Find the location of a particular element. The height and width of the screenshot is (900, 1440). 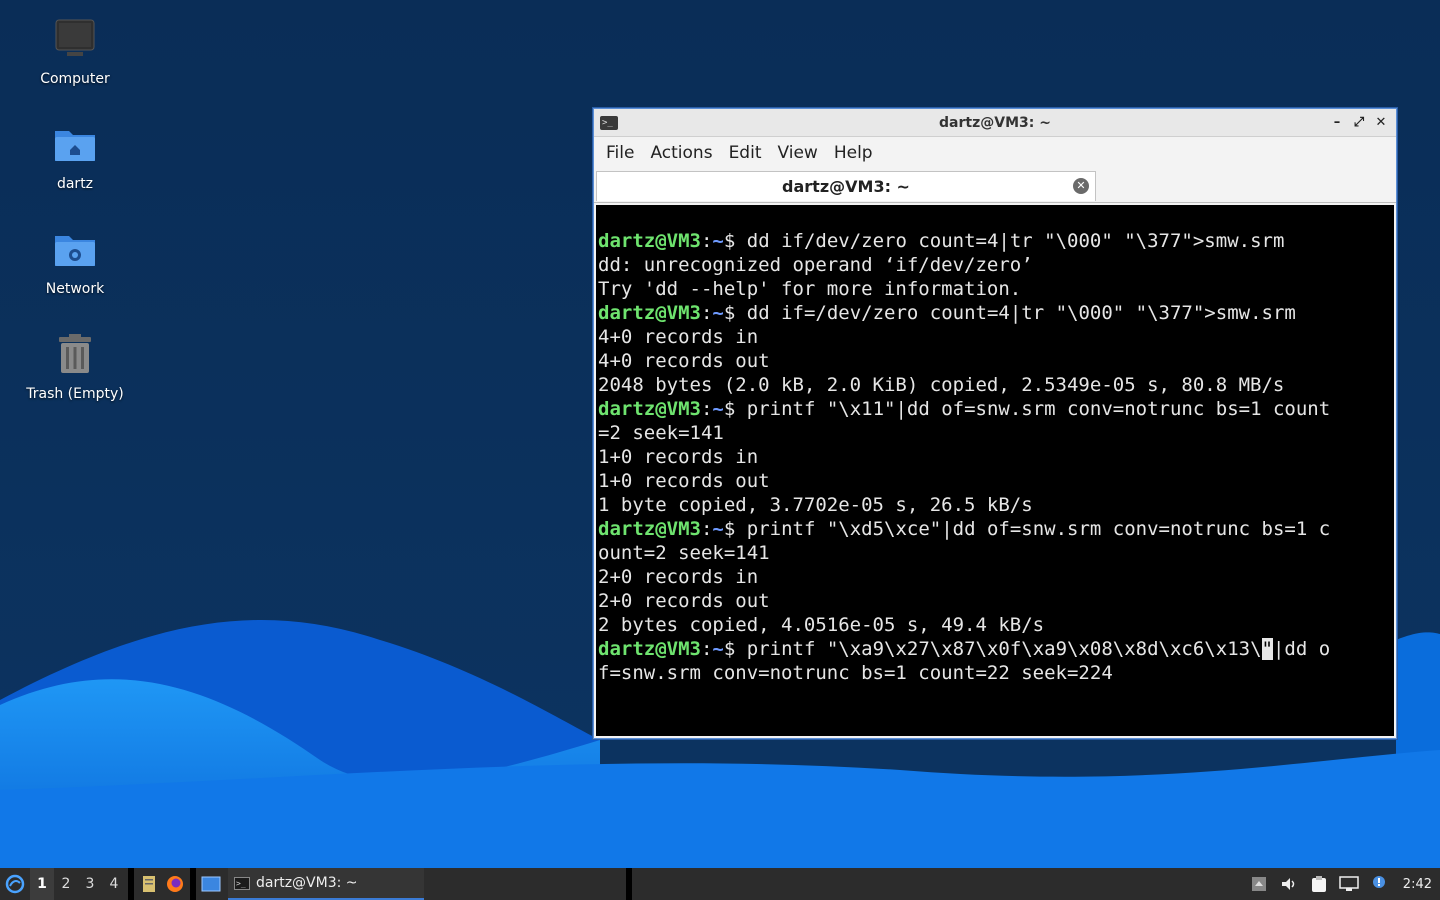

terminal-output-line: 4+0 records out is located at coordinates (684, 361).